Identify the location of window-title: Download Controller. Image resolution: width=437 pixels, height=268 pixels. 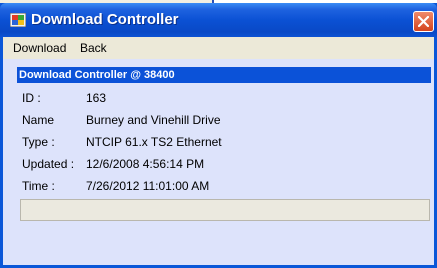
(105, 19).